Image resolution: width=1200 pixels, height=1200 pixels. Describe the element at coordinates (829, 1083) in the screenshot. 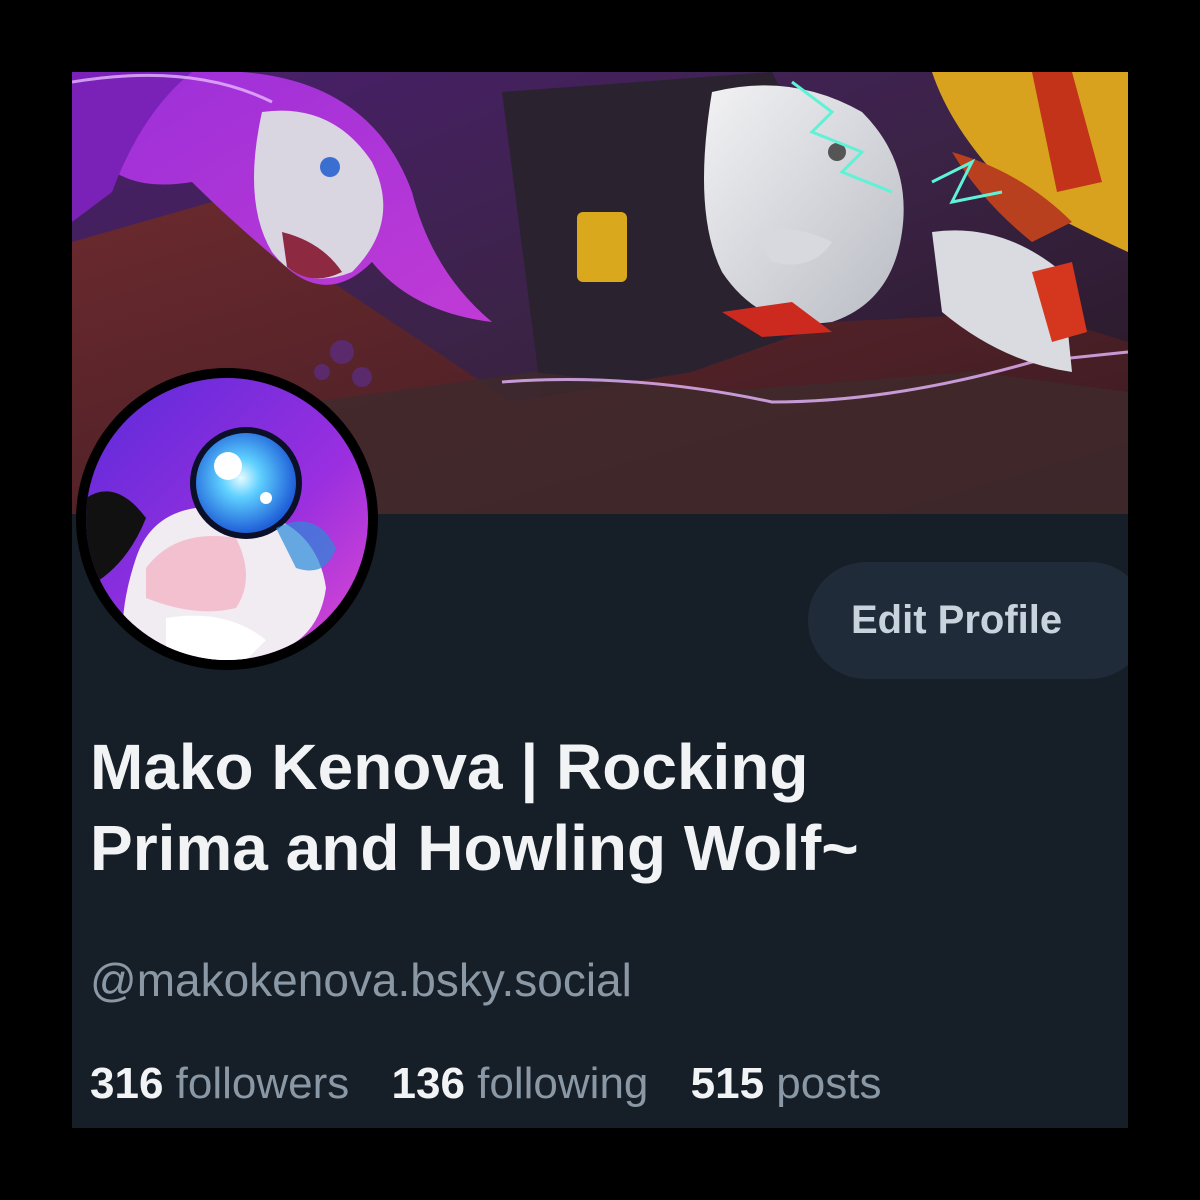

I see `posts-label: posts` at that location.